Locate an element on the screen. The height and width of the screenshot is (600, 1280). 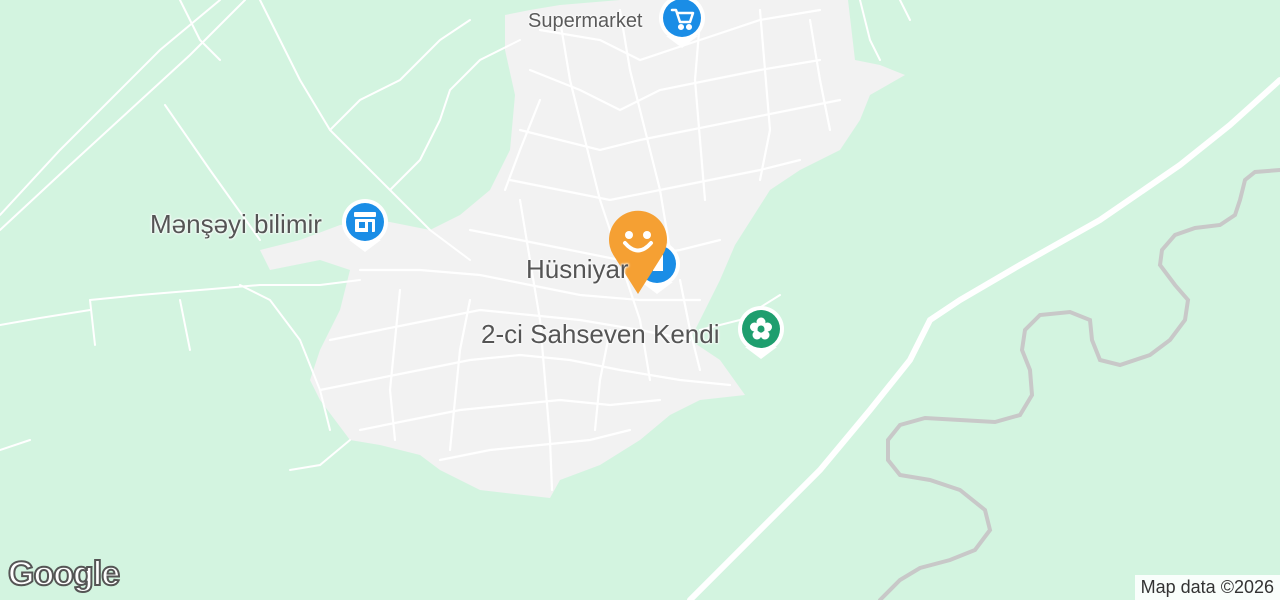
place-label-husniyar: Hüsniyar is located at coordinates (577, 269).